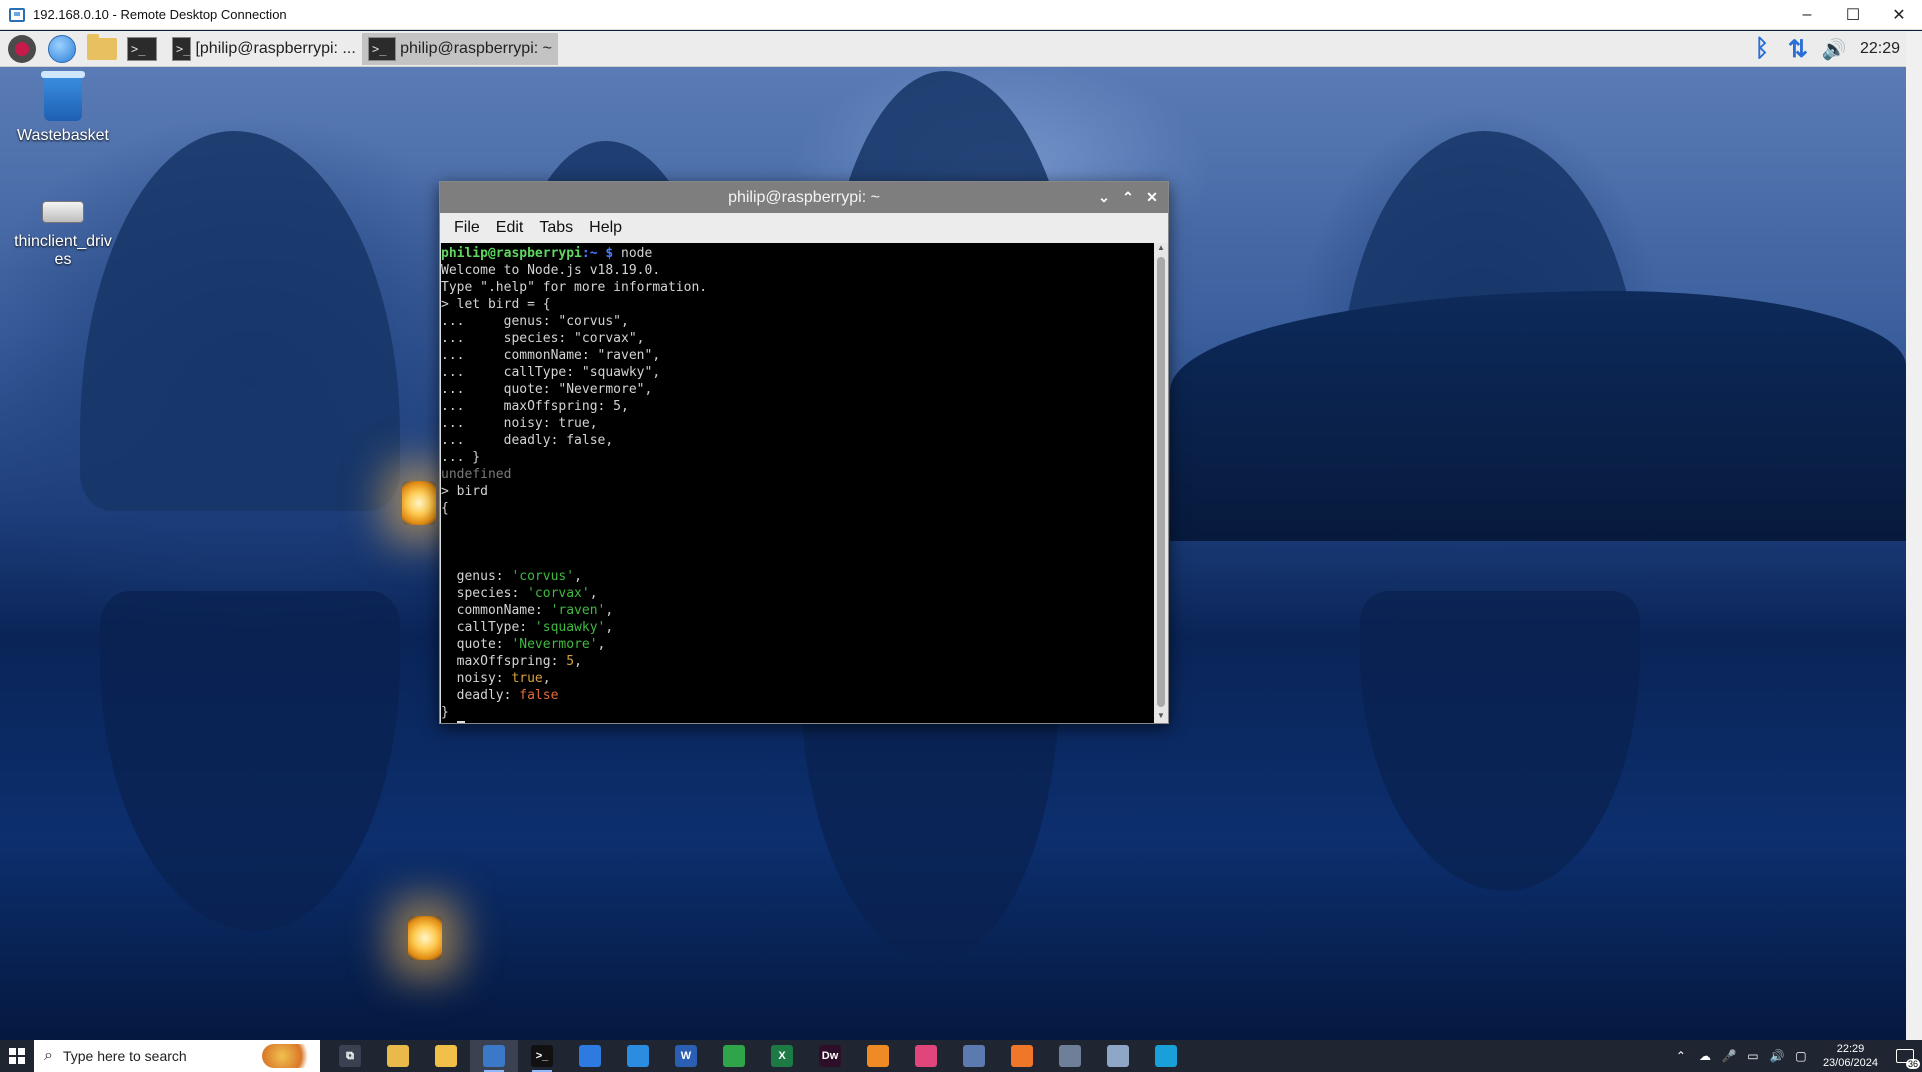  Describe the element at coordinates (686, 1056) in the screenshot. I see `word-taskbar-button: W` at that location.